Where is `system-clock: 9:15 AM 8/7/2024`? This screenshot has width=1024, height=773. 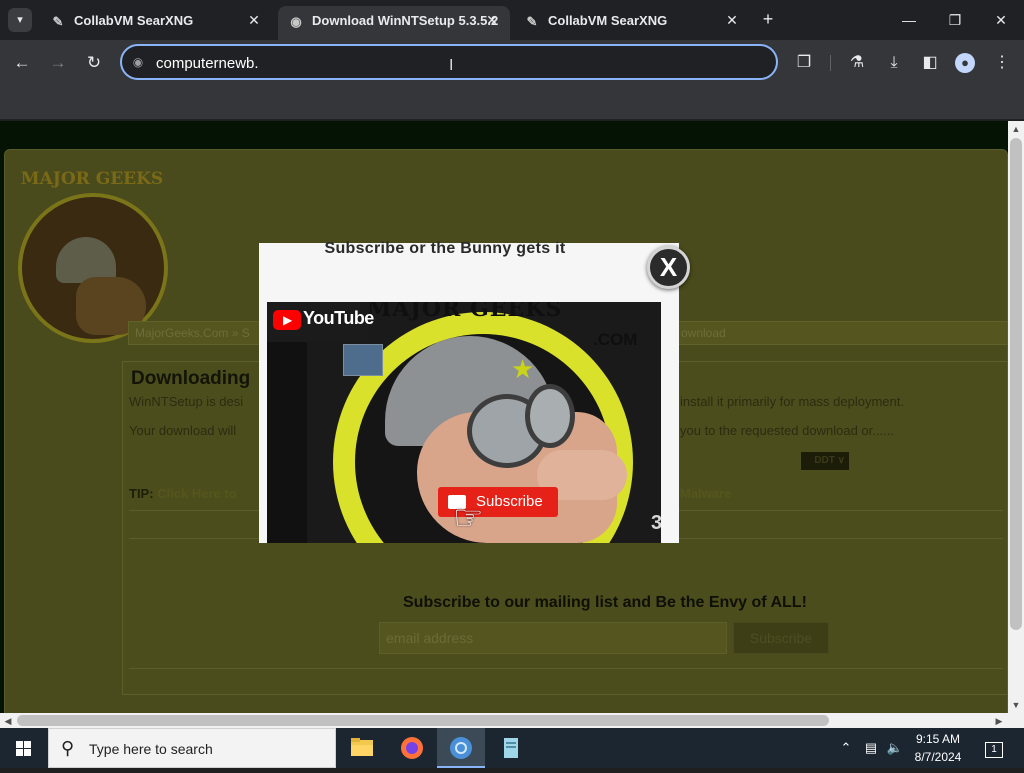
system-clock: 9:15 AM 8/7/2024 is located at coordinates (938, 748).